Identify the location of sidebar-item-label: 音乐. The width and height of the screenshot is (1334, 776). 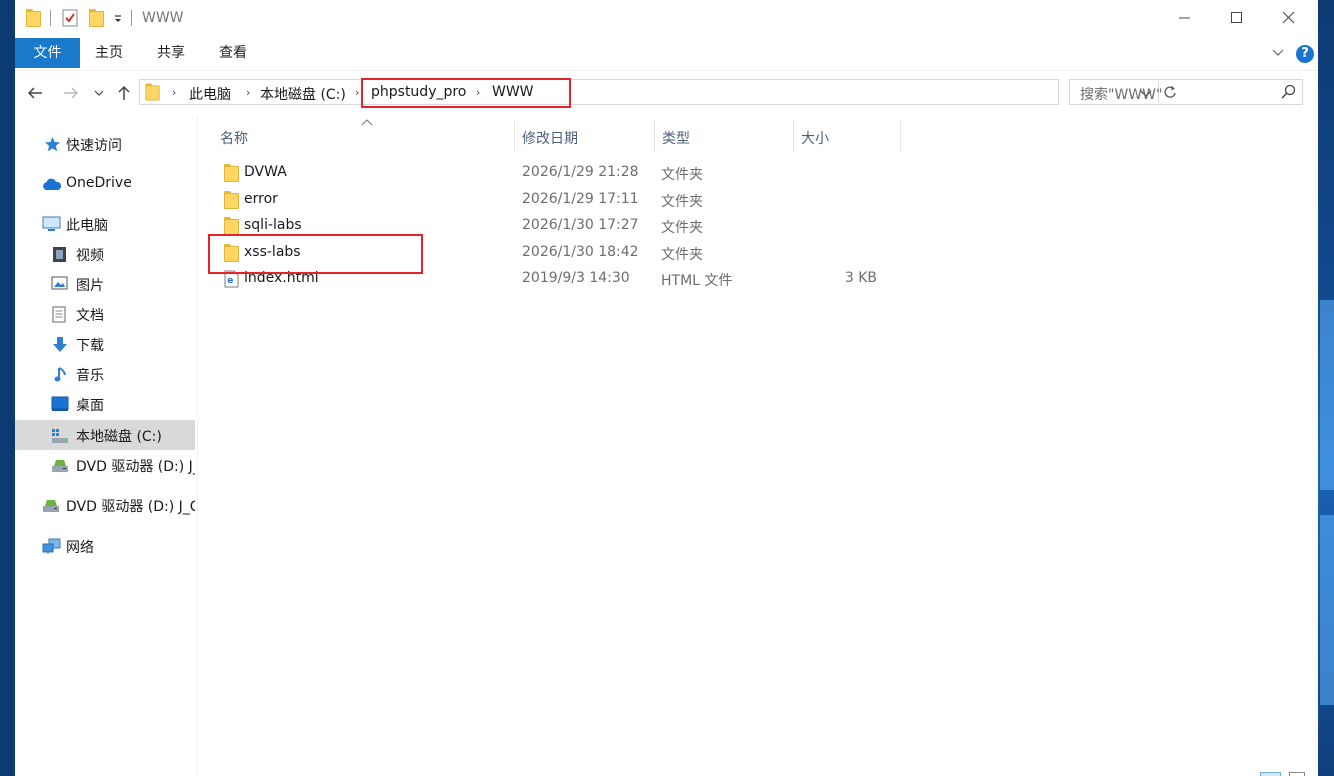
(90, 376).